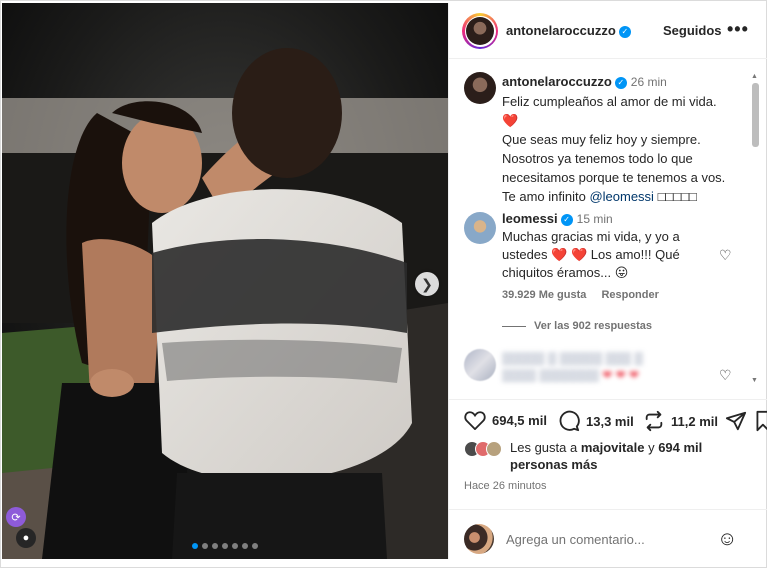 The width and height of the screenshot is (767, 568). What do you see at coordinates (569, 421) in the screenshot?
I see `comment-icon` at bounding box center [569, 421].